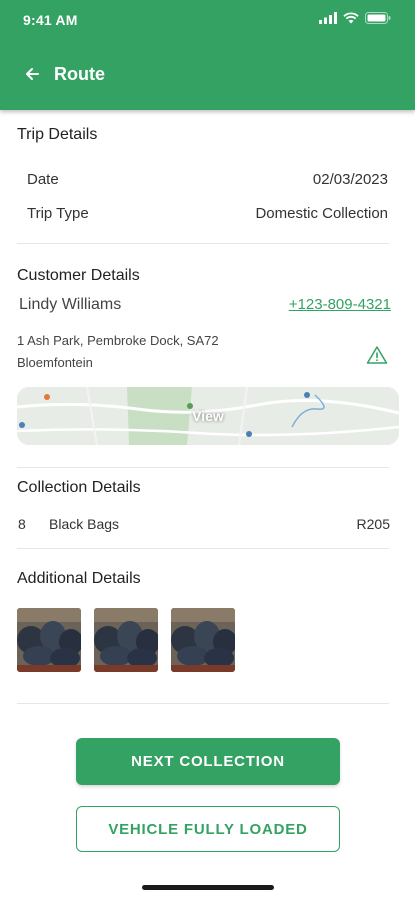  Describe the element at coordinates (79, 73) in the screenshot. I see `page-title: Route` at that location.